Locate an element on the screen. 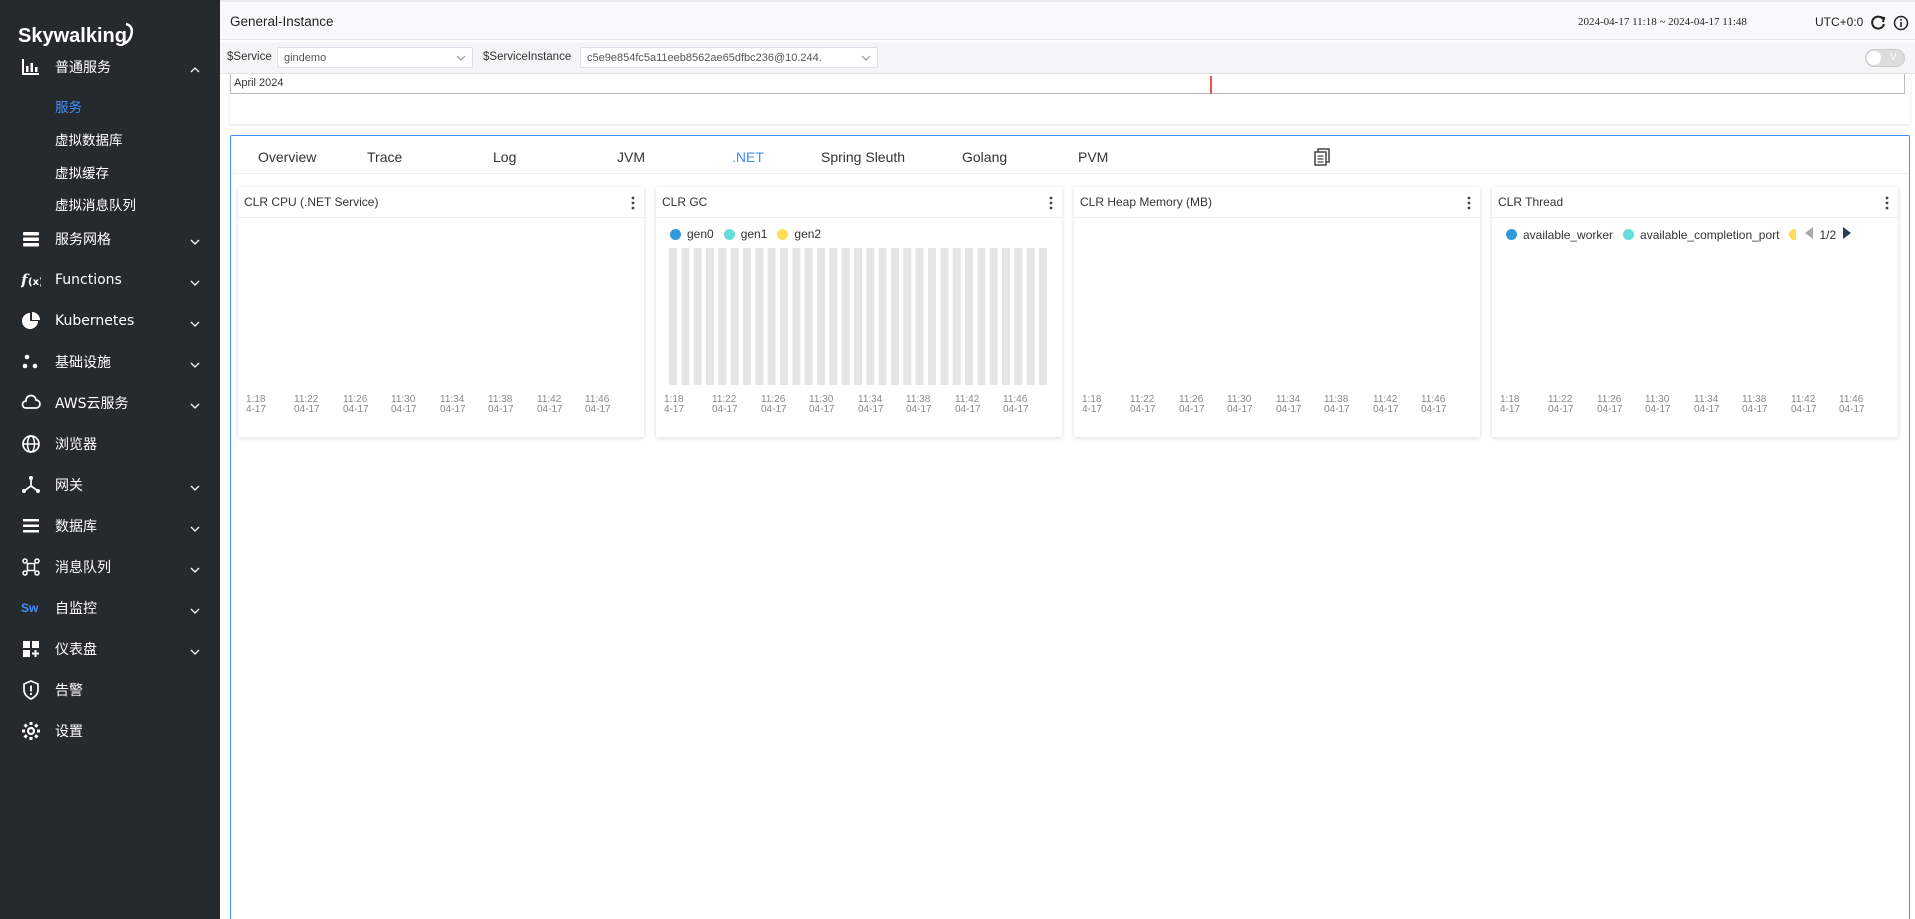  timezone-label: UTC+0:0 is located at coordinates (1839, 22).